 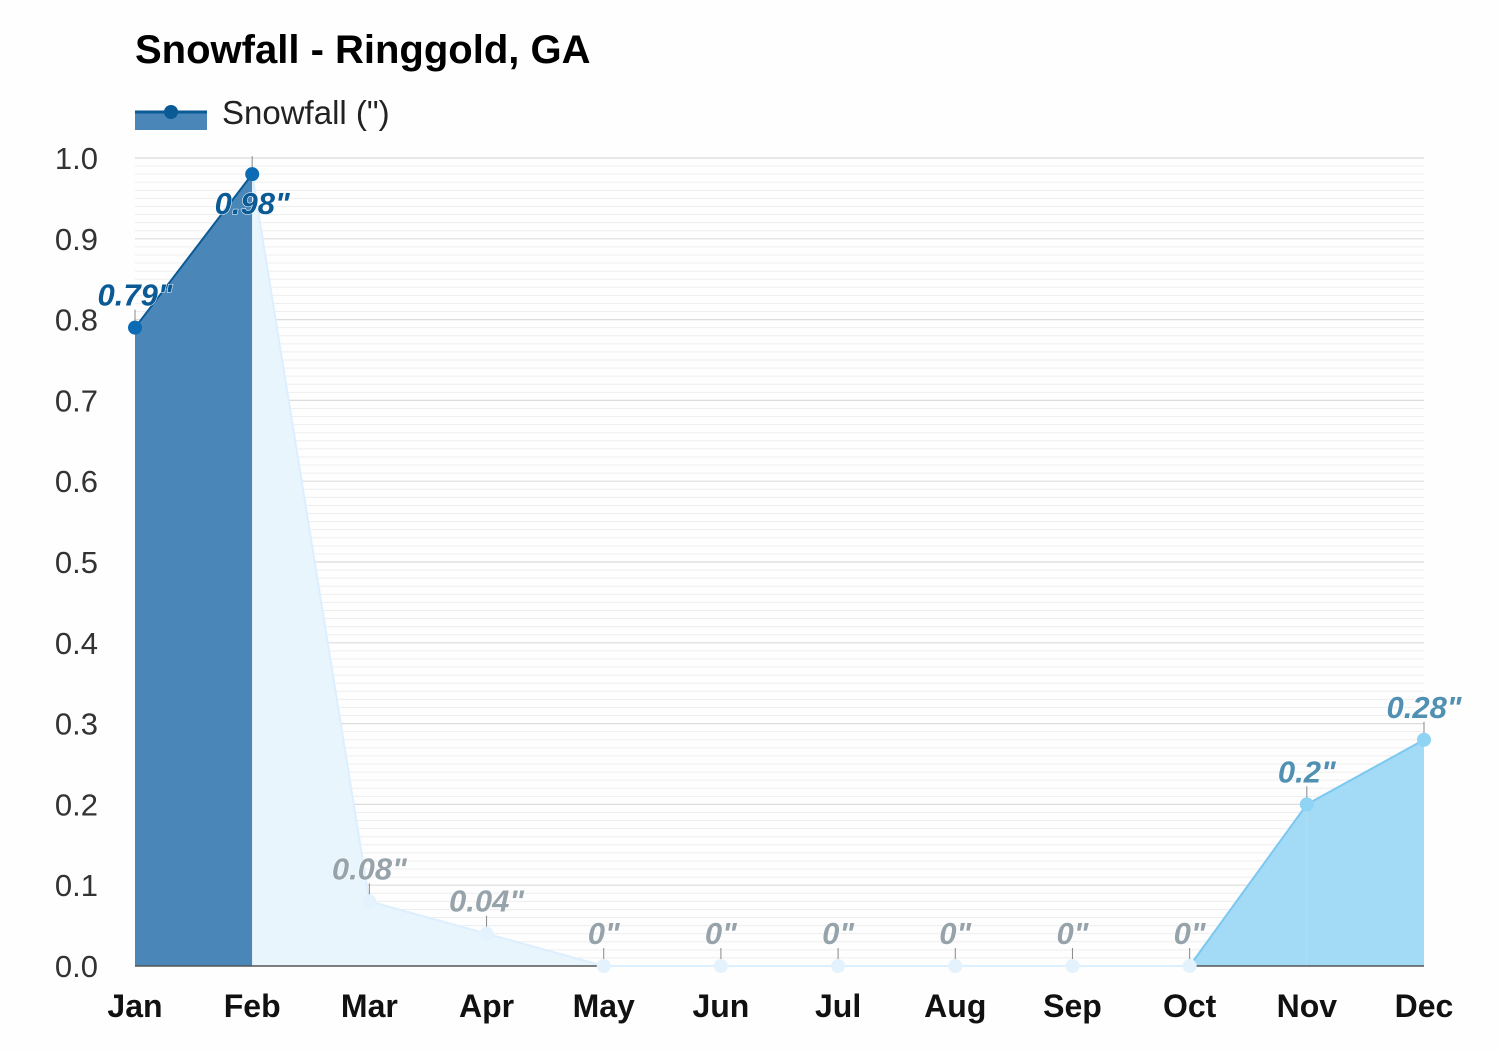 I want to click on x-axis-ticks: Jan Feb Mar Apr May Jun Jul Aug Sep Oct Nov Dec, so click(x=780, y=1006).